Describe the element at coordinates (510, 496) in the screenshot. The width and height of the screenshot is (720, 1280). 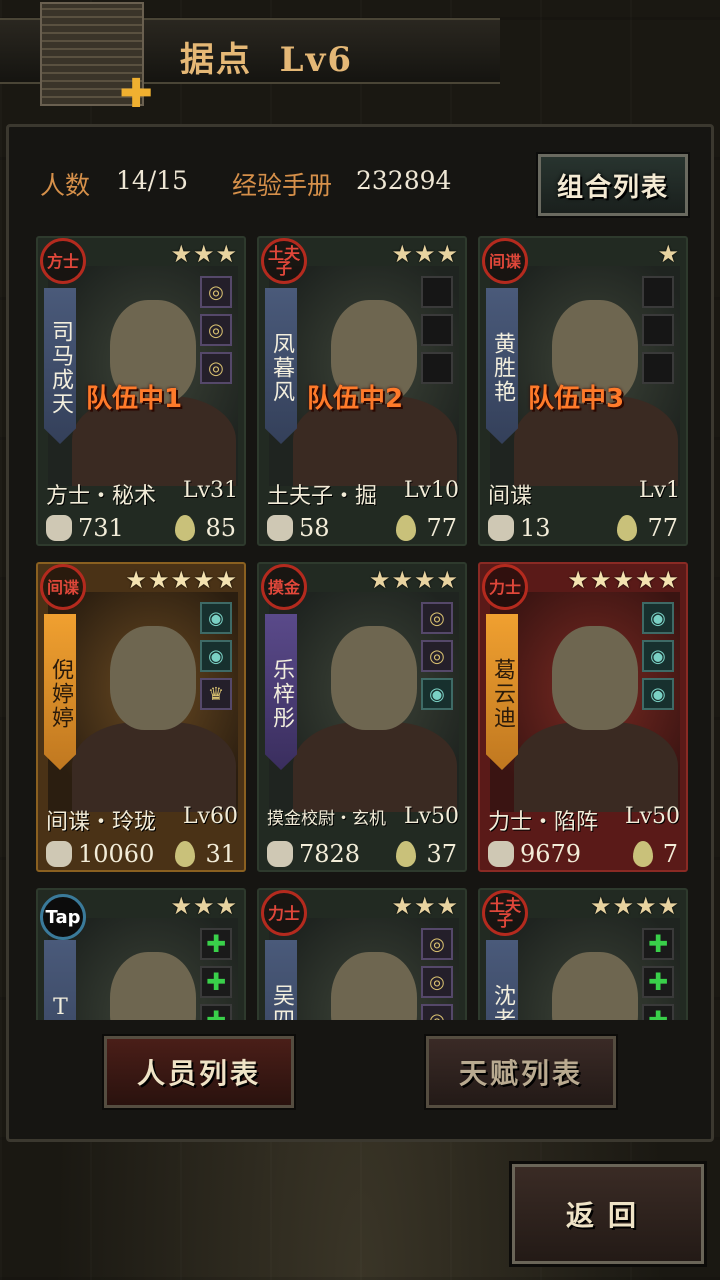
I see `role-text: 间谍` at that location.